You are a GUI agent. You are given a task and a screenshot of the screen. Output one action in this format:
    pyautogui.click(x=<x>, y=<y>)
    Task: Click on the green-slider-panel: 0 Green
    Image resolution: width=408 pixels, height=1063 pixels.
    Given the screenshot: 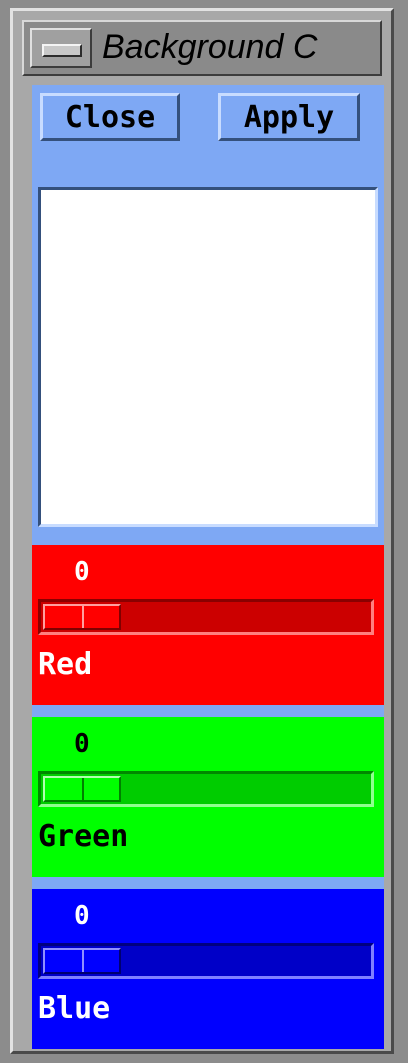 What is the action you would take?
    pyautogui.click(x=208, y=797)
    